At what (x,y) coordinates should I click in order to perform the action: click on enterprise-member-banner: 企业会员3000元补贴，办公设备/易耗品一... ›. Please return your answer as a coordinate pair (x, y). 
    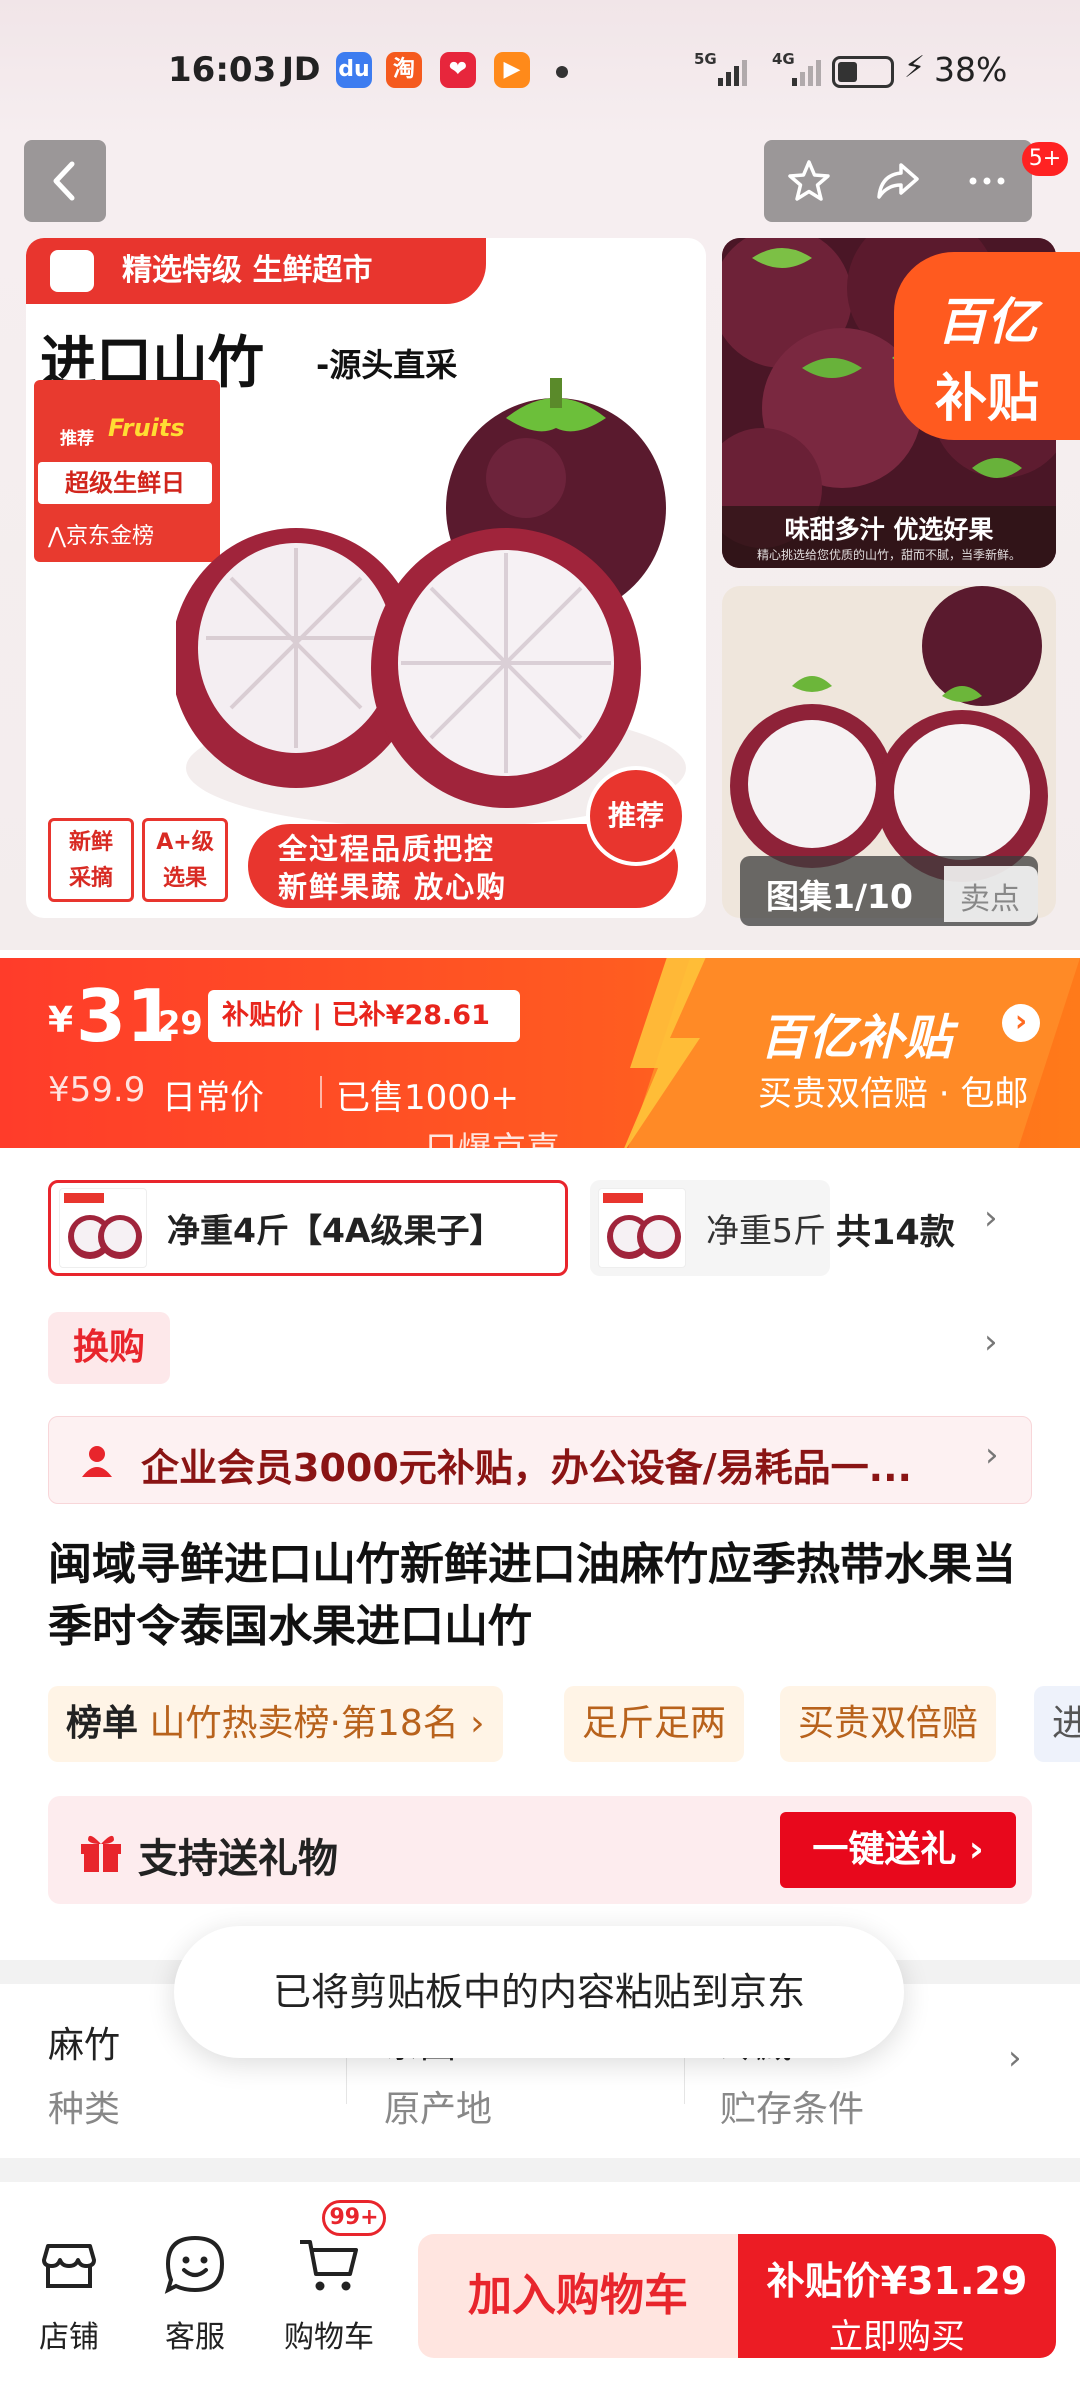
    Looking at the image, I should click on (540, 1460).